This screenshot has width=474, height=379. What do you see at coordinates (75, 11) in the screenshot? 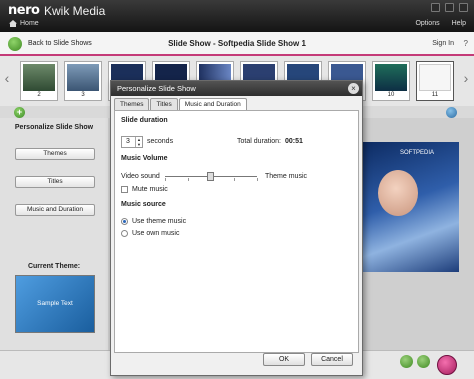
I see `app-name: Kwik Media` at bounding box center [75, 11].